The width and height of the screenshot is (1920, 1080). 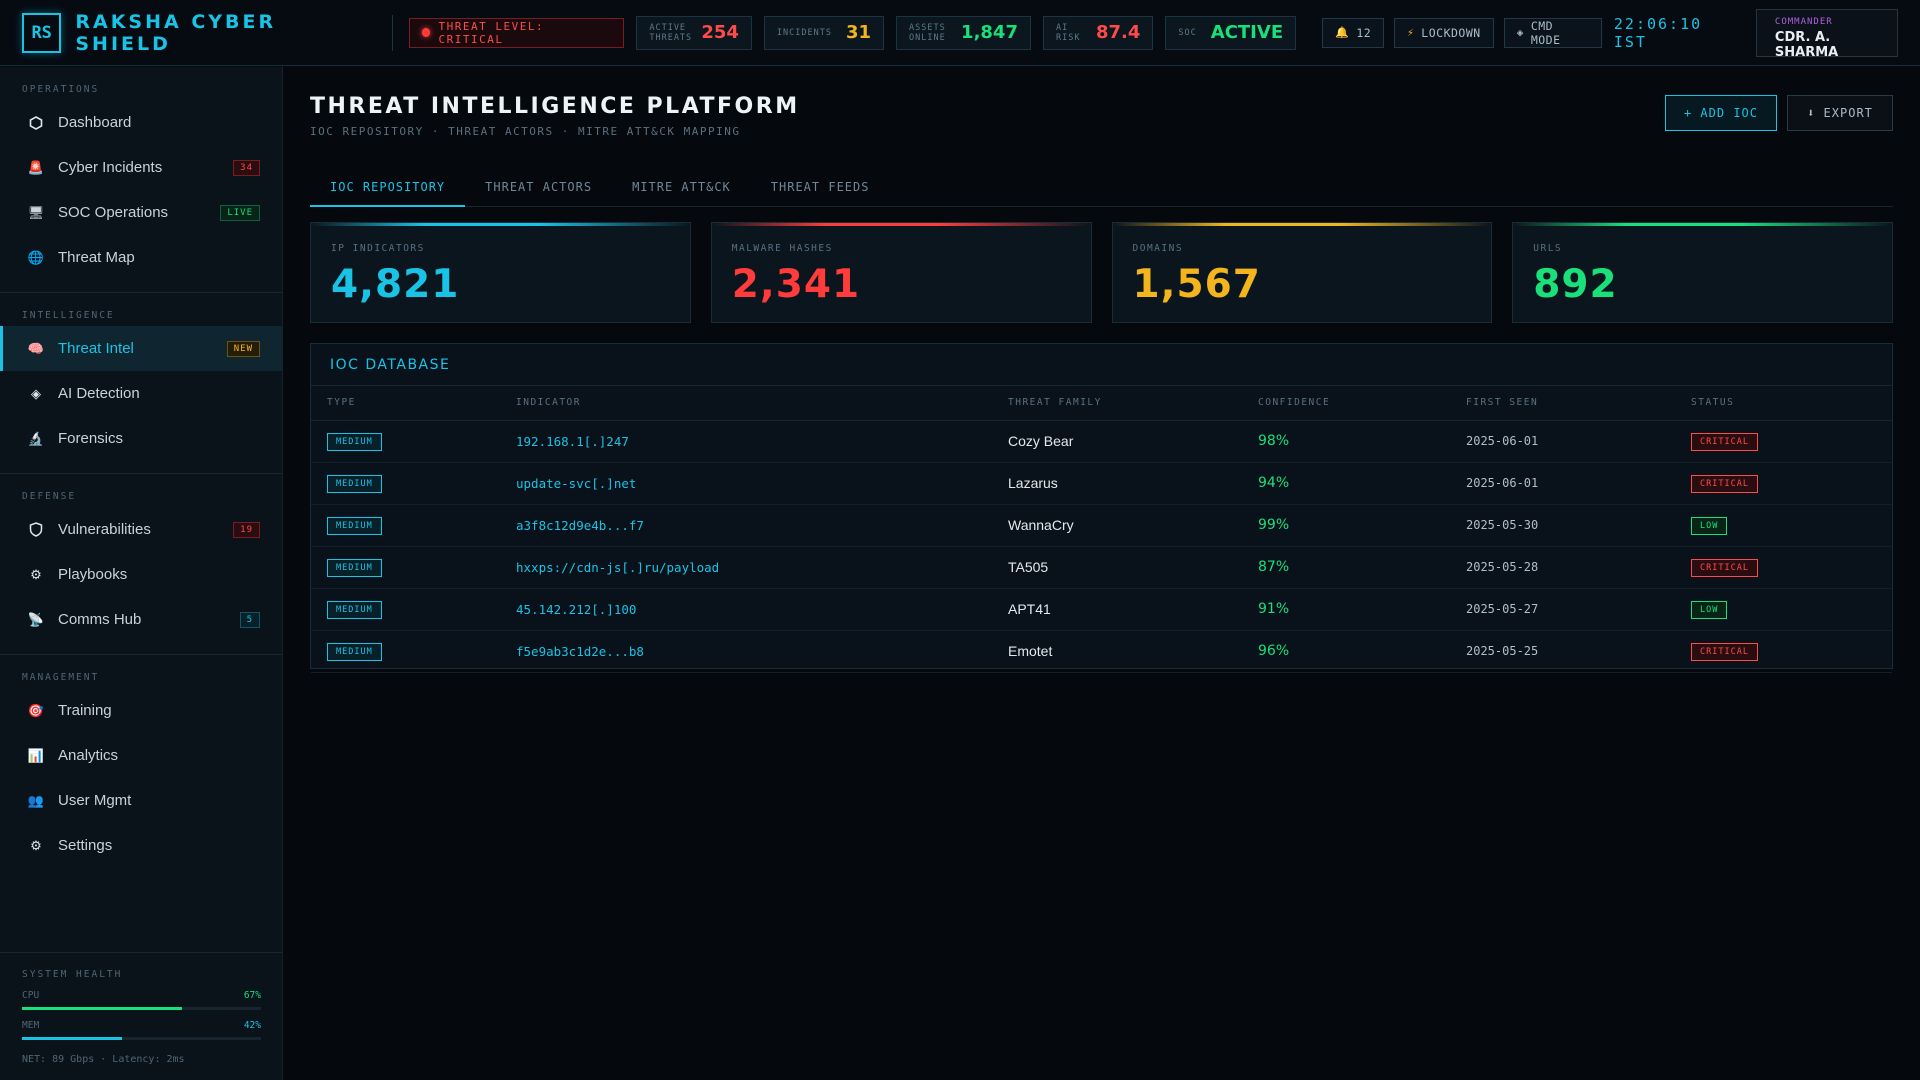 I want to click on status-cell: CRITICAL, so click(x=1783, y=483).